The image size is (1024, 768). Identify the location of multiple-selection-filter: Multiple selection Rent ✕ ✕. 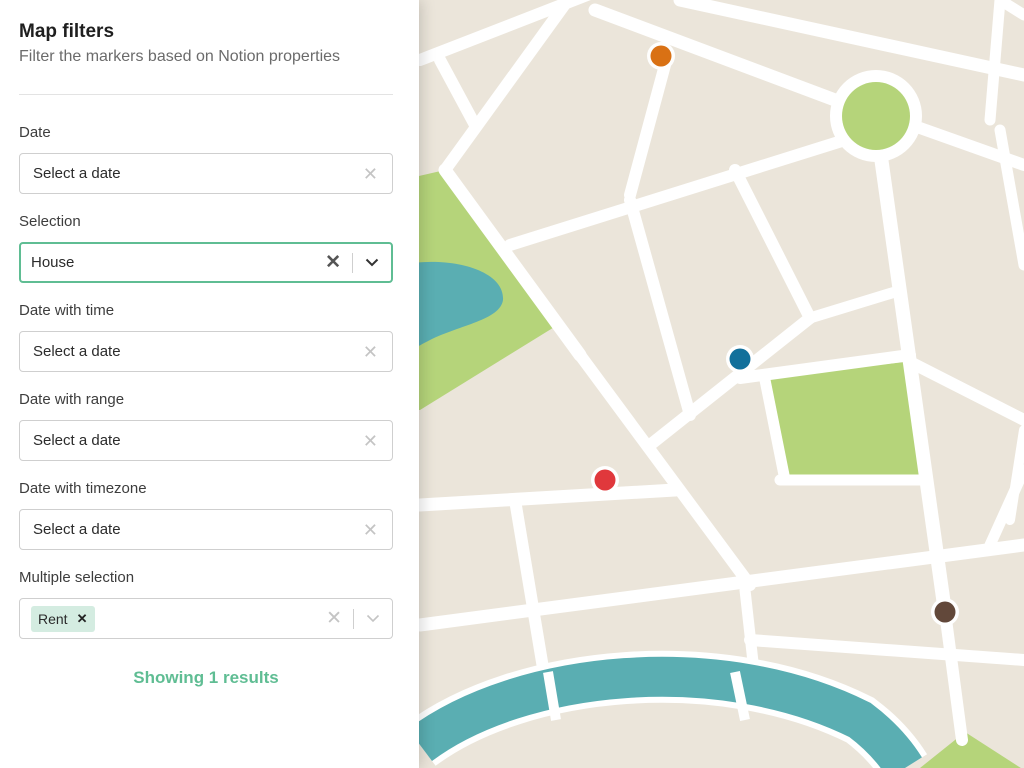
(206, 604).